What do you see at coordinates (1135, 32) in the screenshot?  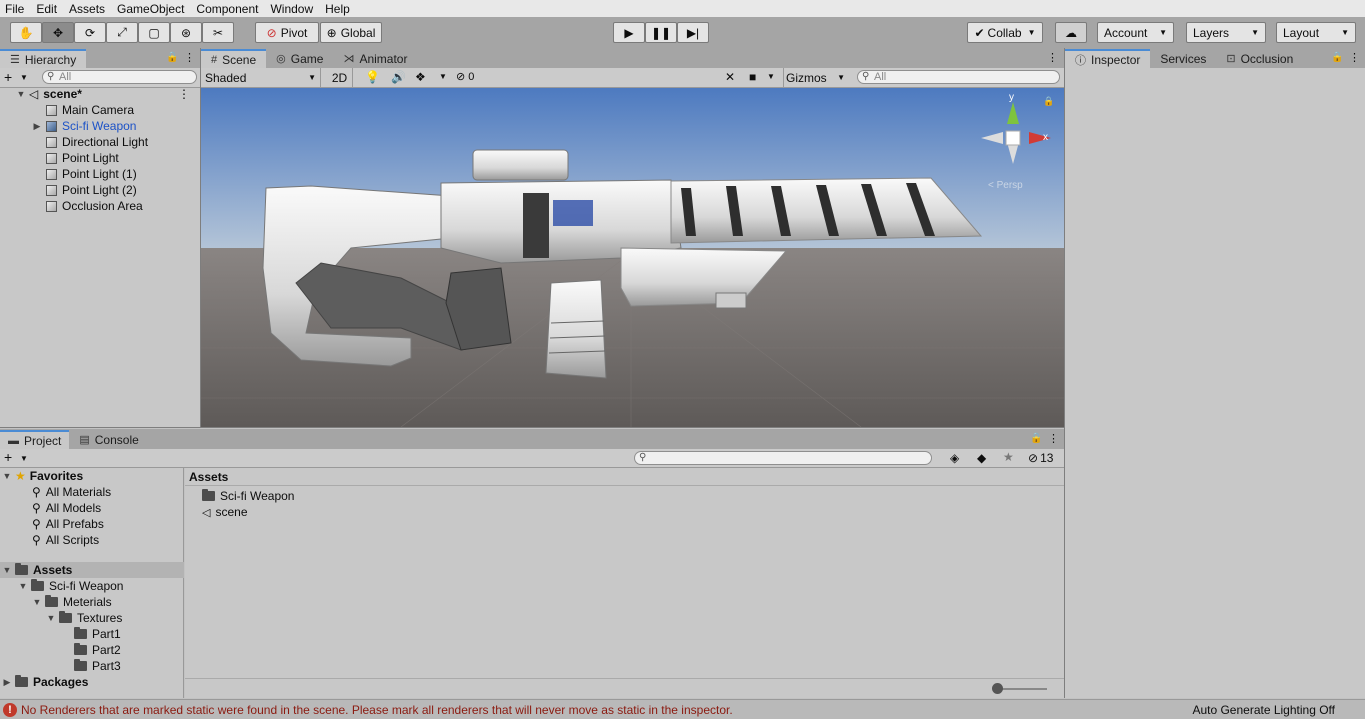 I see `account-dropdown: Account ▼` at bounding box center [1135, 32].